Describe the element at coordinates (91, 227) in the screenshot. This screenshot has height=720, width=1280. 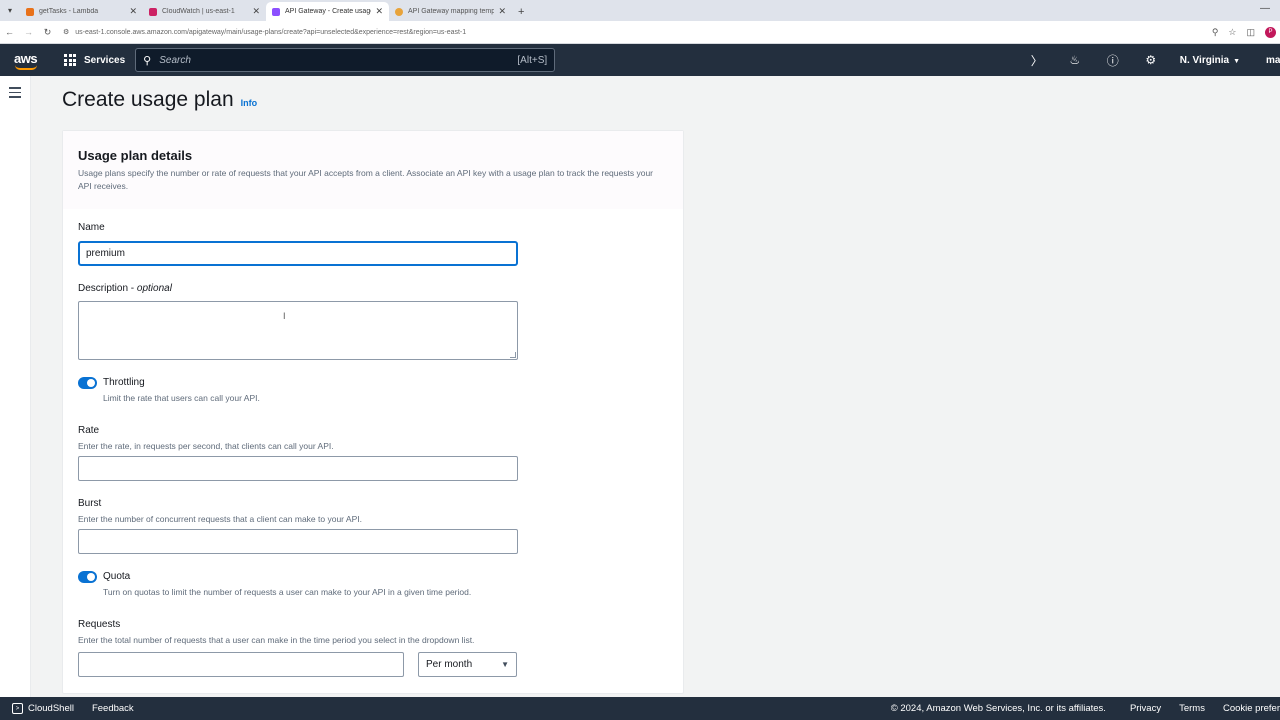
I see `name-label: Name` at that location.